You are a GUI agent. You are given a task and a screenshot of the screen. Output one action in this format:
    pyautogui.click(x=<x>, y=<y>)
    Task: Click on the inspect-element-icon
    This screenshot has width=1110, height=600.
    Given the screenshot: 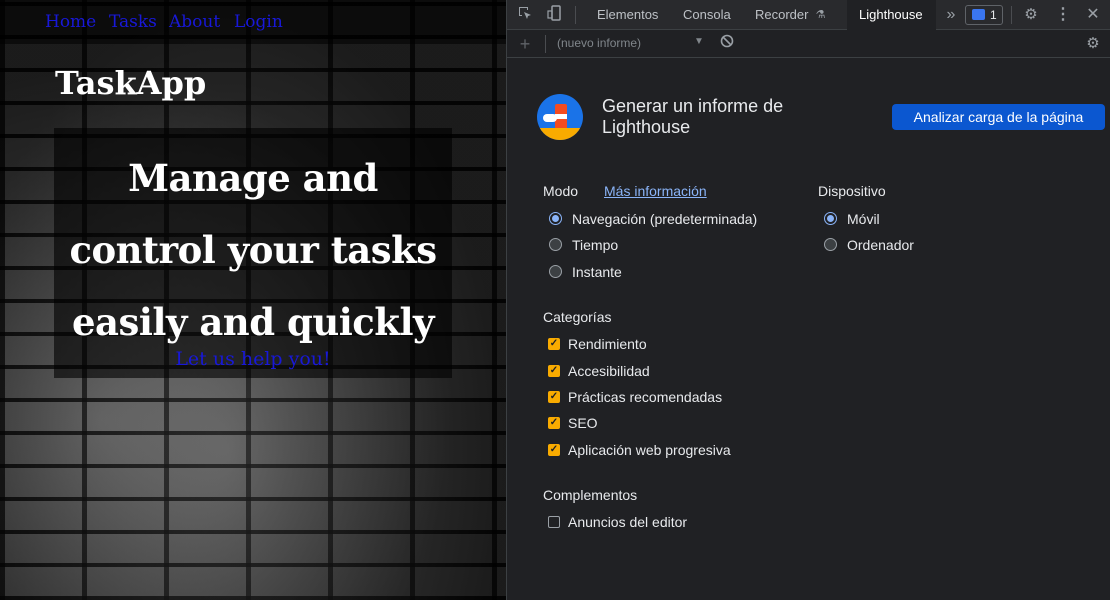 What is the action you would take?
    pyautogui.click(x=525, y=15)
    